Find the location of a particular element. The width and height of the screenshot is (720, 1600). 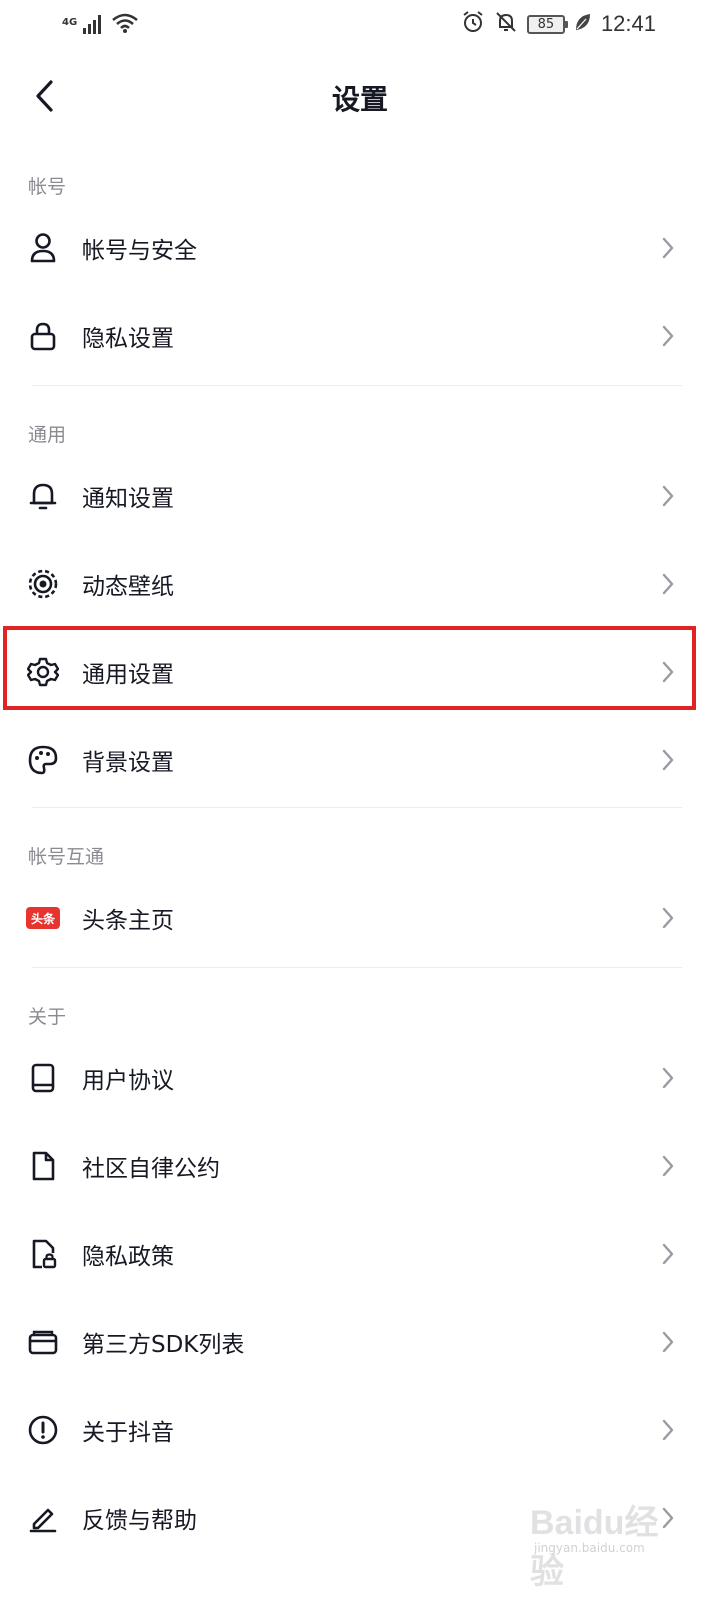

alarm-icon is located at coordinates (473, 24).